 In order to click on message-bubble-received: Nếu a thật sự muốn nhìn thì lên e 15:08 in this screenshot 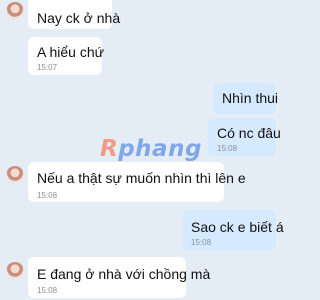, I will do `click(137, 182)`.